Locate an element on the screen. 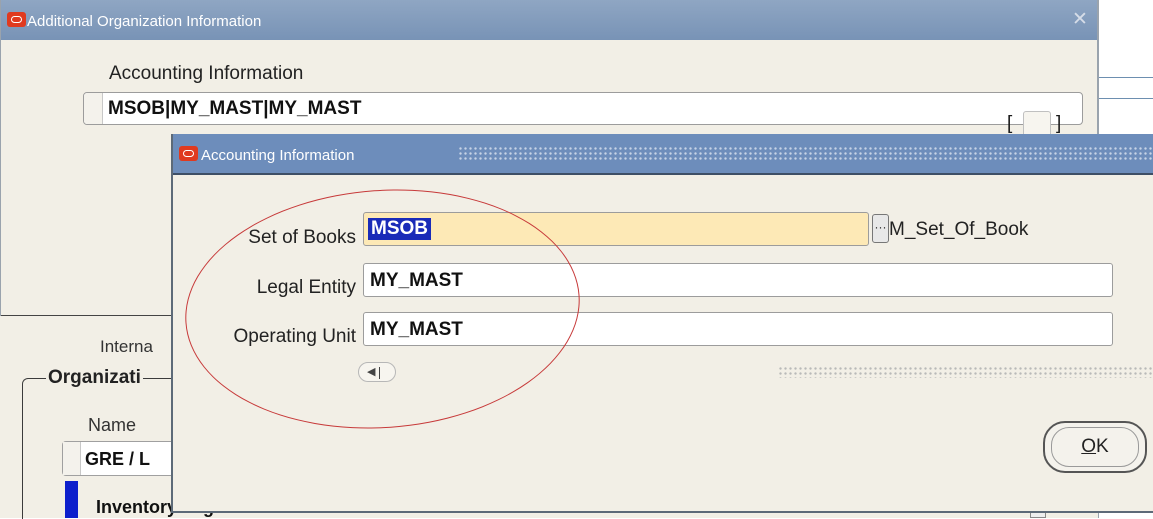 The image size is (1153, 519). name-column-header: Name is located at coordinates (112, 425).